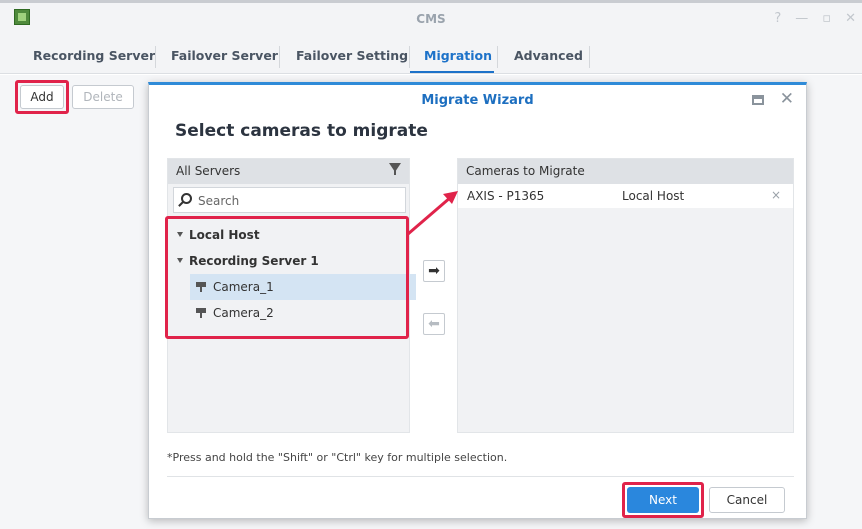 This screenshot has width=862, height=529. Describe the element at coordinates (525, 171) in the screenshot. I see `cameras-to-migrate-label: Cameras to Migrate` at that location.